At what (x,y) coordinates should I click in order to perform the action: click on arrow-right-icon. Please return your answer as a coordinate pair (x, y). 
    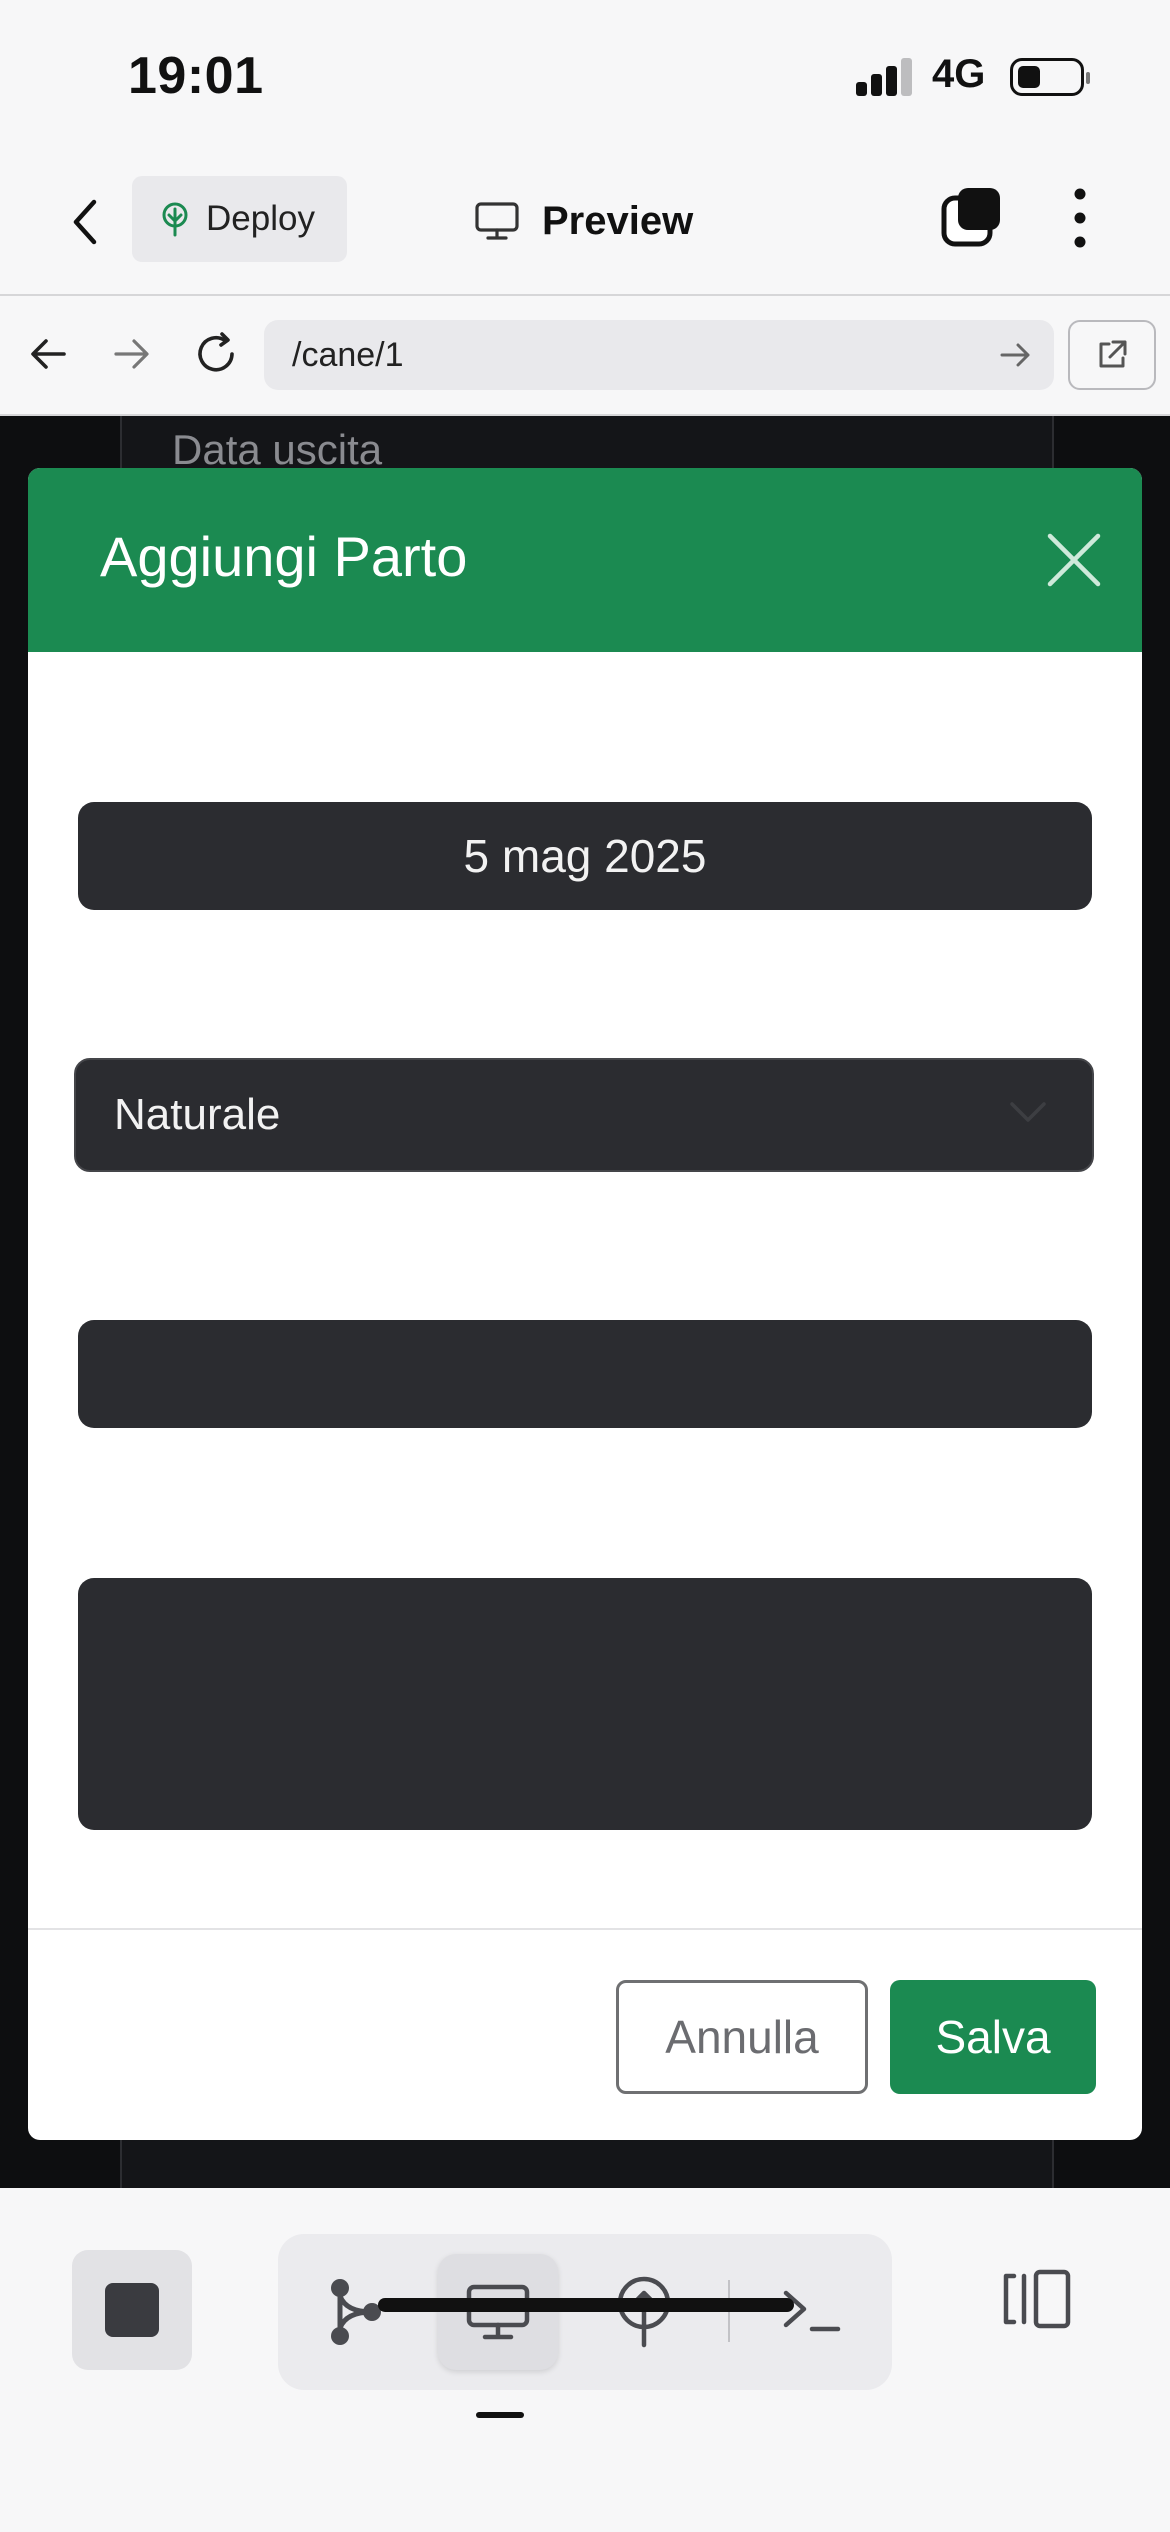
    Looking at the image, I should click on (131, 354).